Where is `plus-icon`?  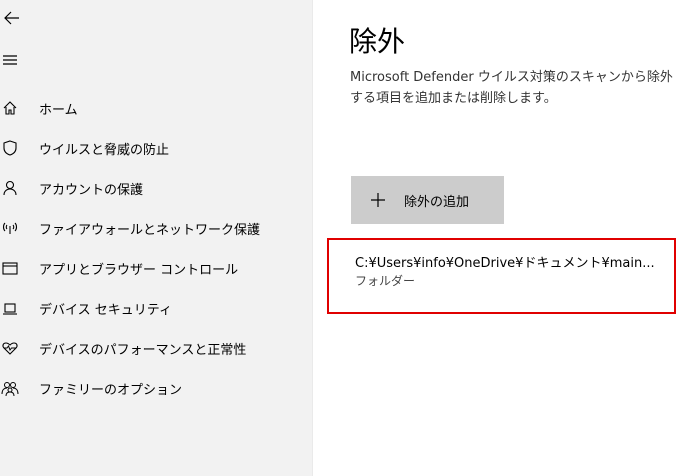 plus-icon is located at coordinates (378, 200).